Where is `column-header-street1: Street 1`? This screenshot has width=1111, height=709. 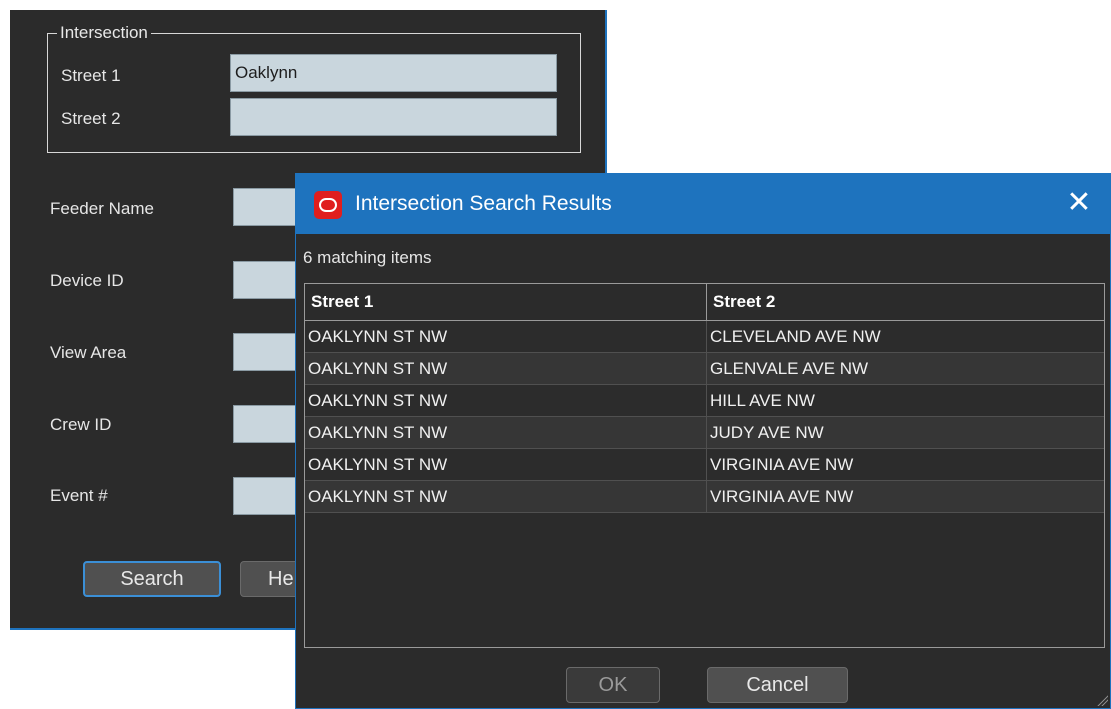 column-header-street1: Street 1 is located at coordinates (505, 302).